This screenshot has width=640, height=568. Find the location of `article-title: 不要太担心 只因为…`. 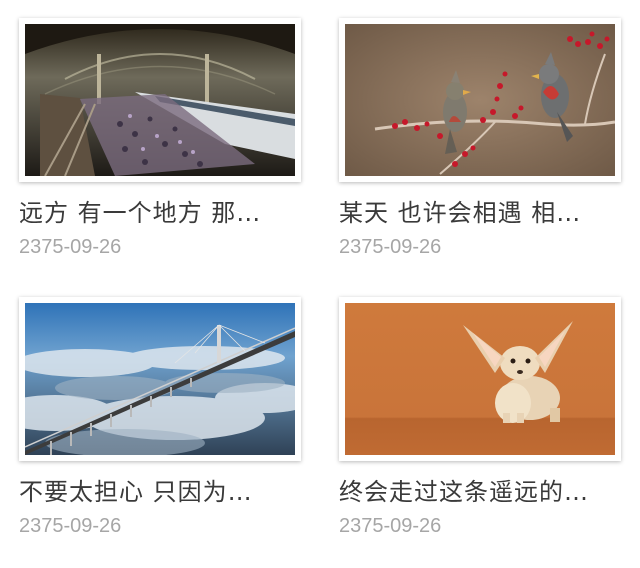

article-title: 不要太担心 只因为… is located at coordinates (159, 492).